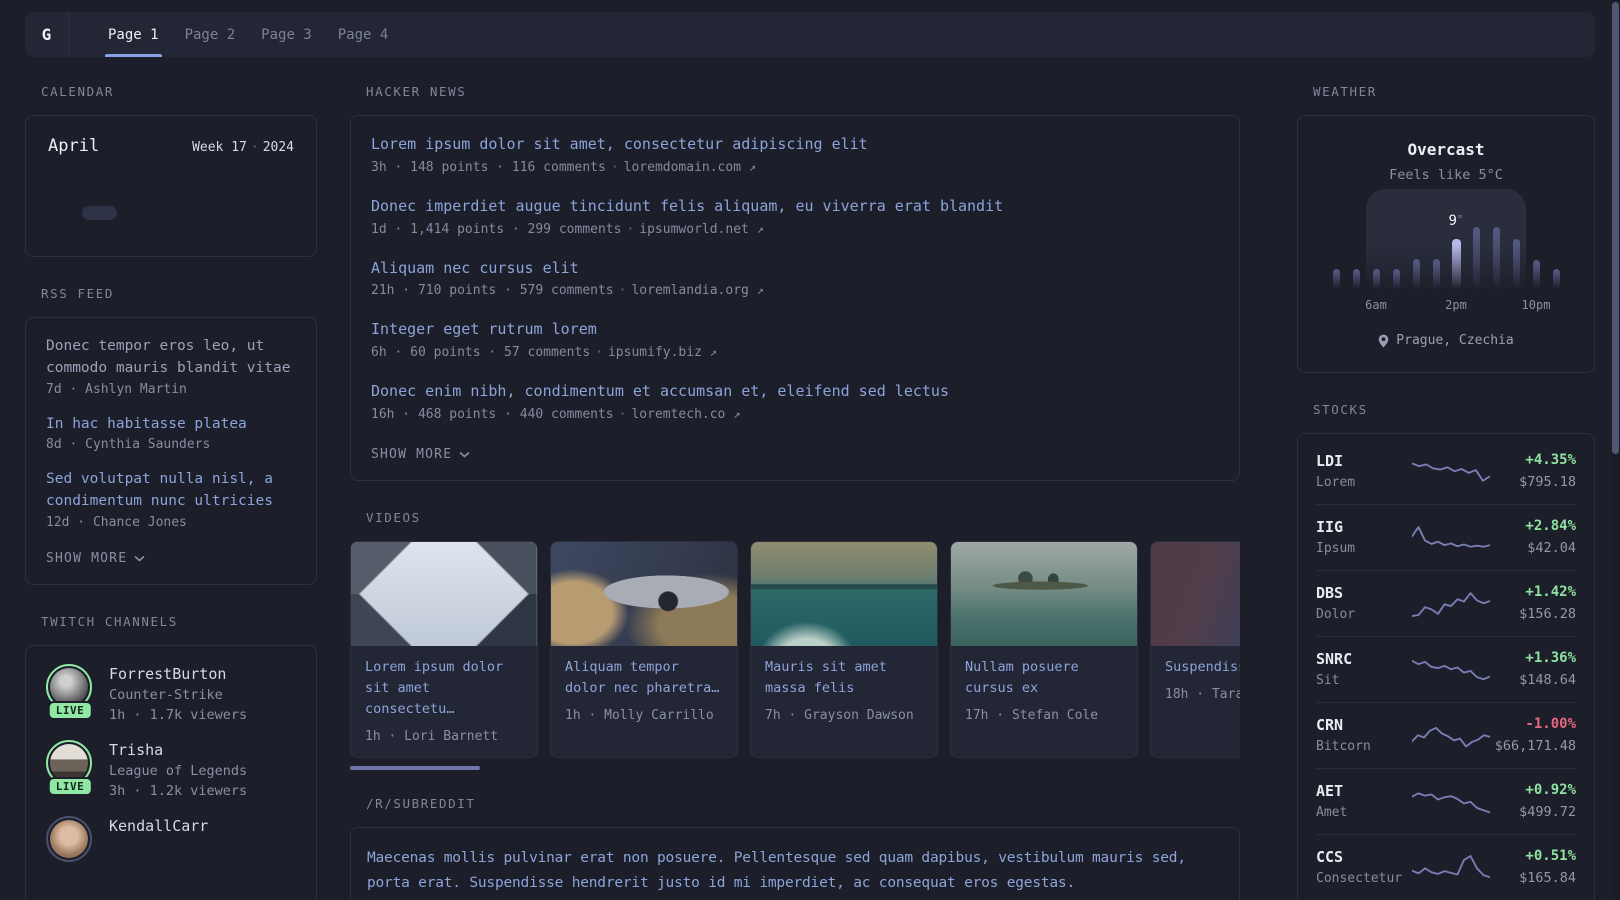 The height and width of the screenshot is (900, 1620). I want to click on hackernews-item-domain: ipsumworld.net ↗, so click(701, 229).